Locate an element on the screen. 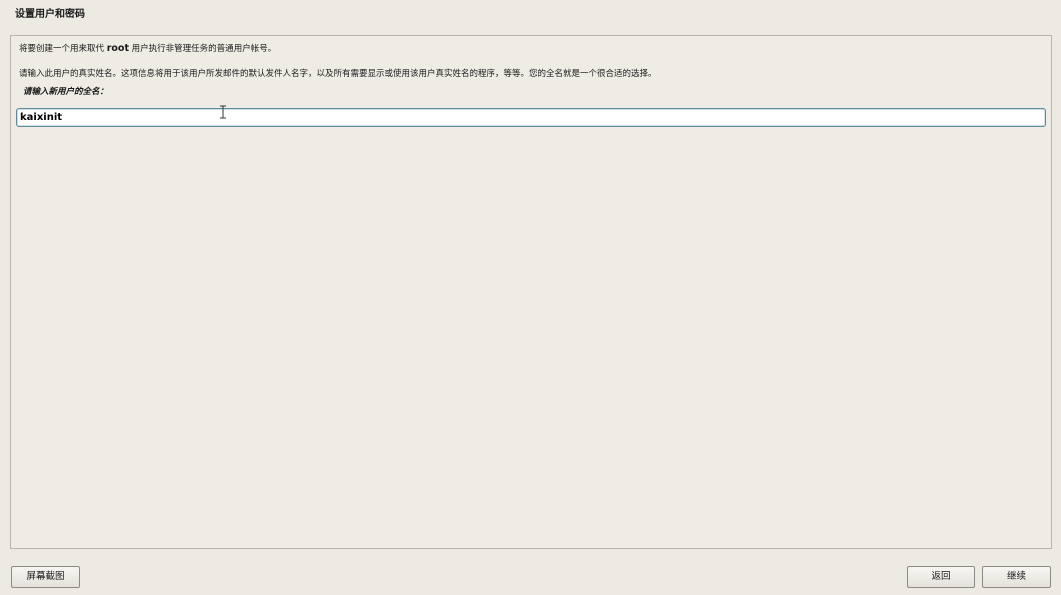 This screenshot has height=595, width=1061. fullname-field-frame is located at coordinates (531, 117).